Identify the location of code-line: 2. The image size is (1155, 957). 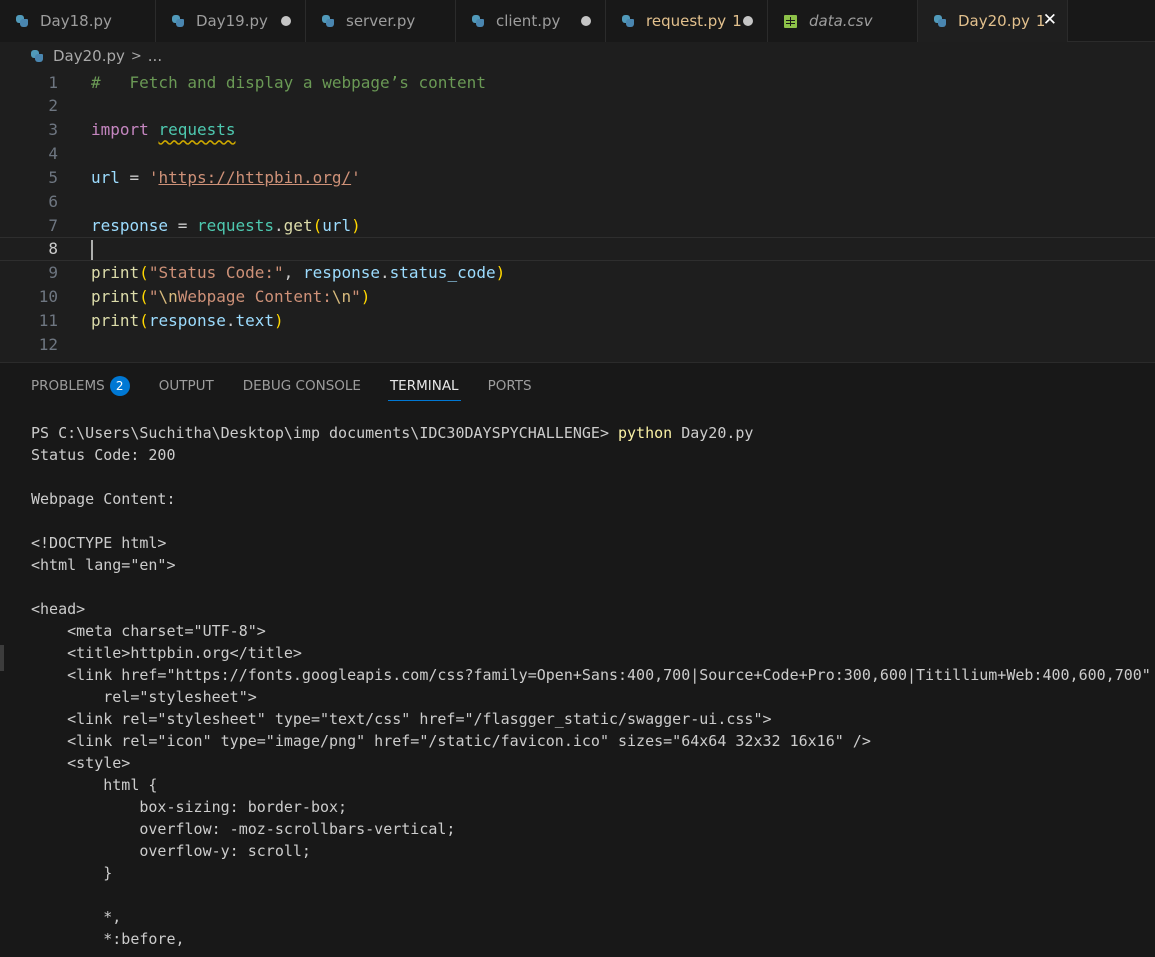
(577, 106).